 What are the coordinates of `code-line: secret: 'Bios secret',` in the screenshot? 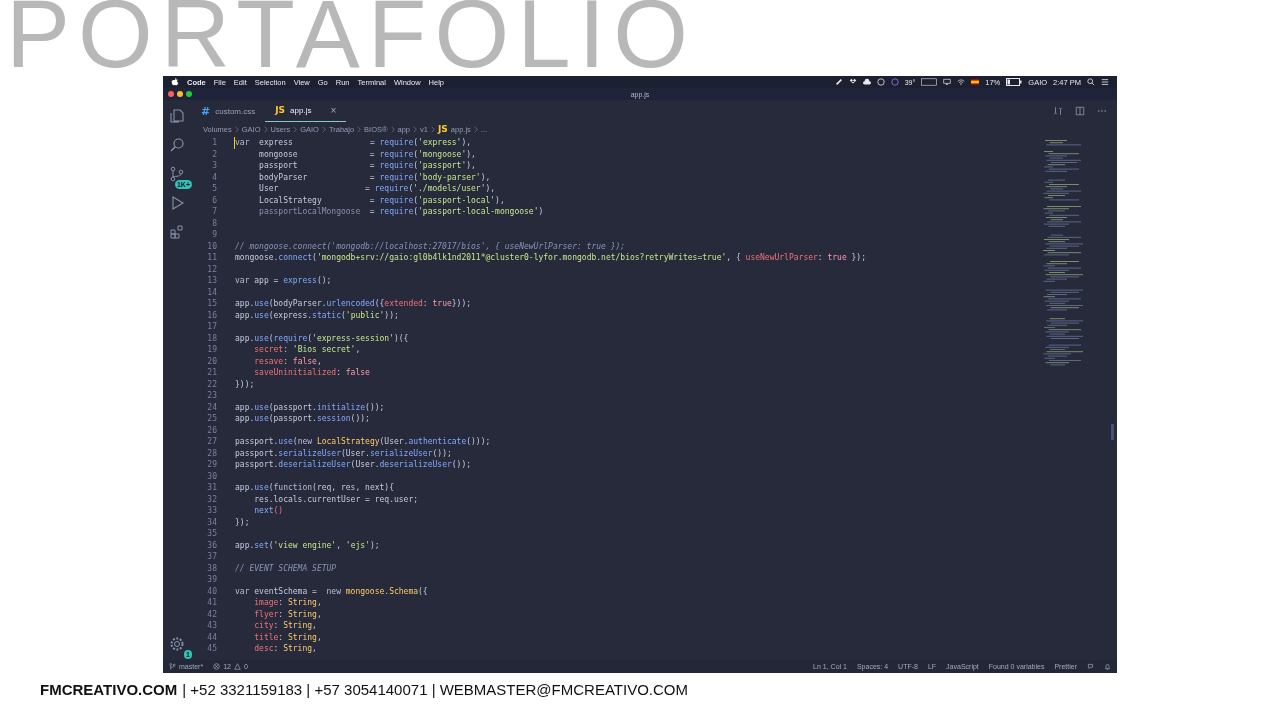 It's located at (307, 350).